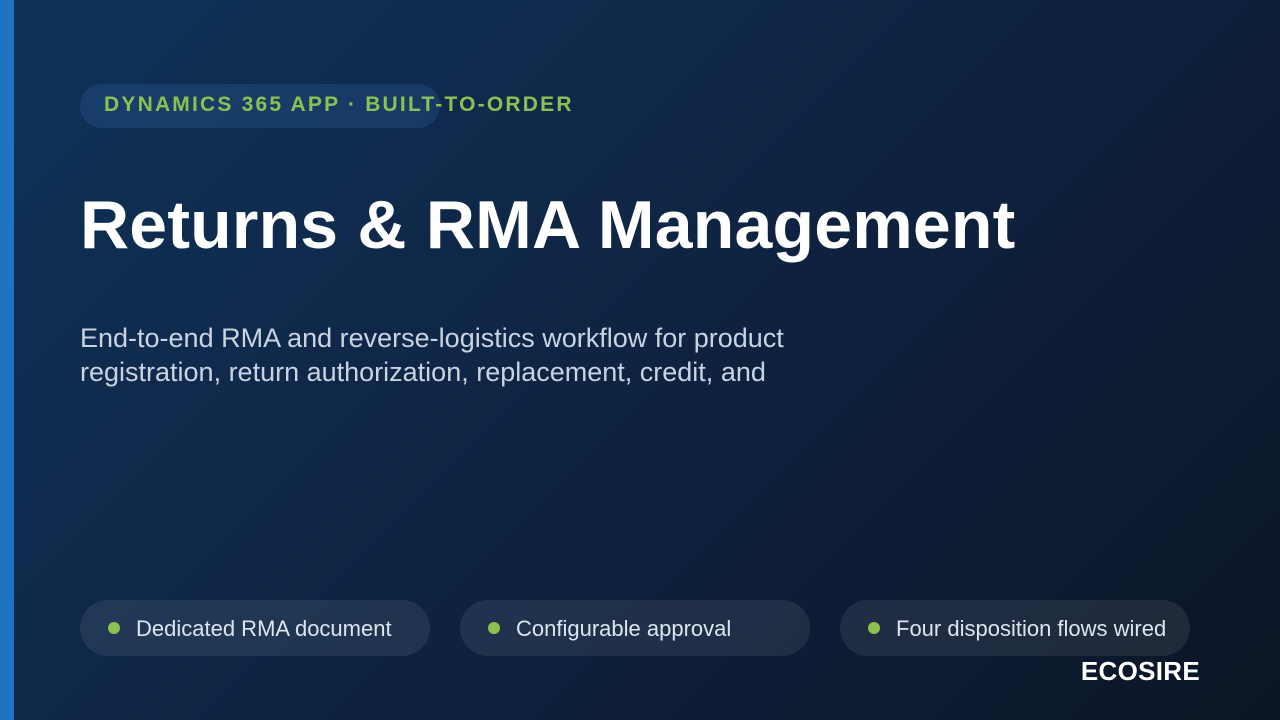 This screenshot has height=720, width=1280. Describe the element at coordinates (339, 104) in the screenshot. I see `category-tag-text: DYNAMICS 365 APP · BUILT-TO-ORDER` at that location.